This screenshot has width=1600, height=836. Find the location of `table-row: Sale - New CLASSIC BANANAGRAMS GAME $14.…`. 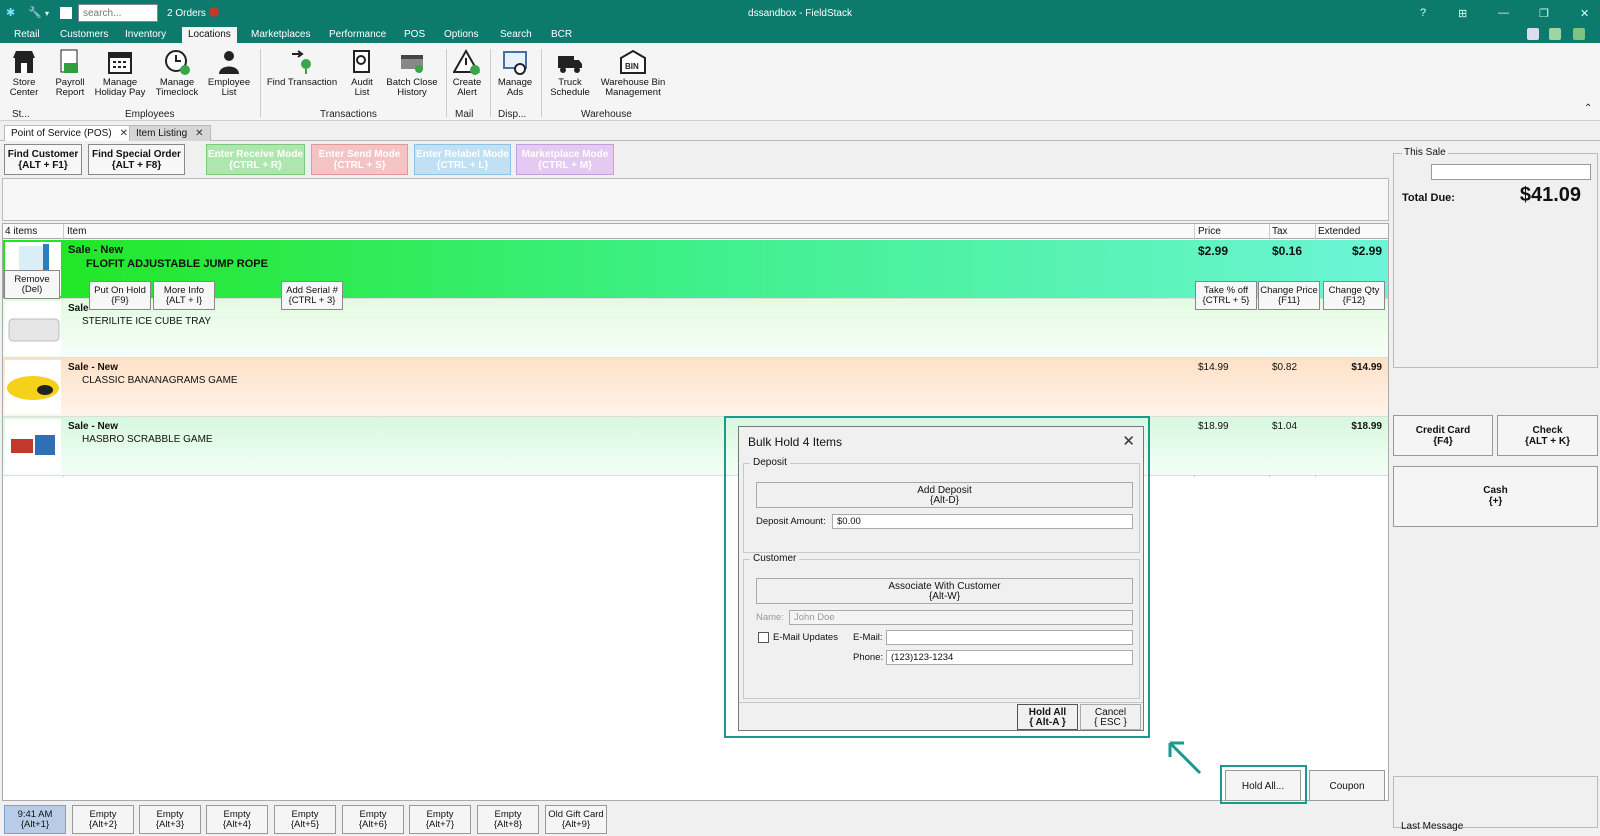

table-row: Sale - New CLASSIC BANANAGRAMS GAME $14.… is located at coordinates (695, 387).